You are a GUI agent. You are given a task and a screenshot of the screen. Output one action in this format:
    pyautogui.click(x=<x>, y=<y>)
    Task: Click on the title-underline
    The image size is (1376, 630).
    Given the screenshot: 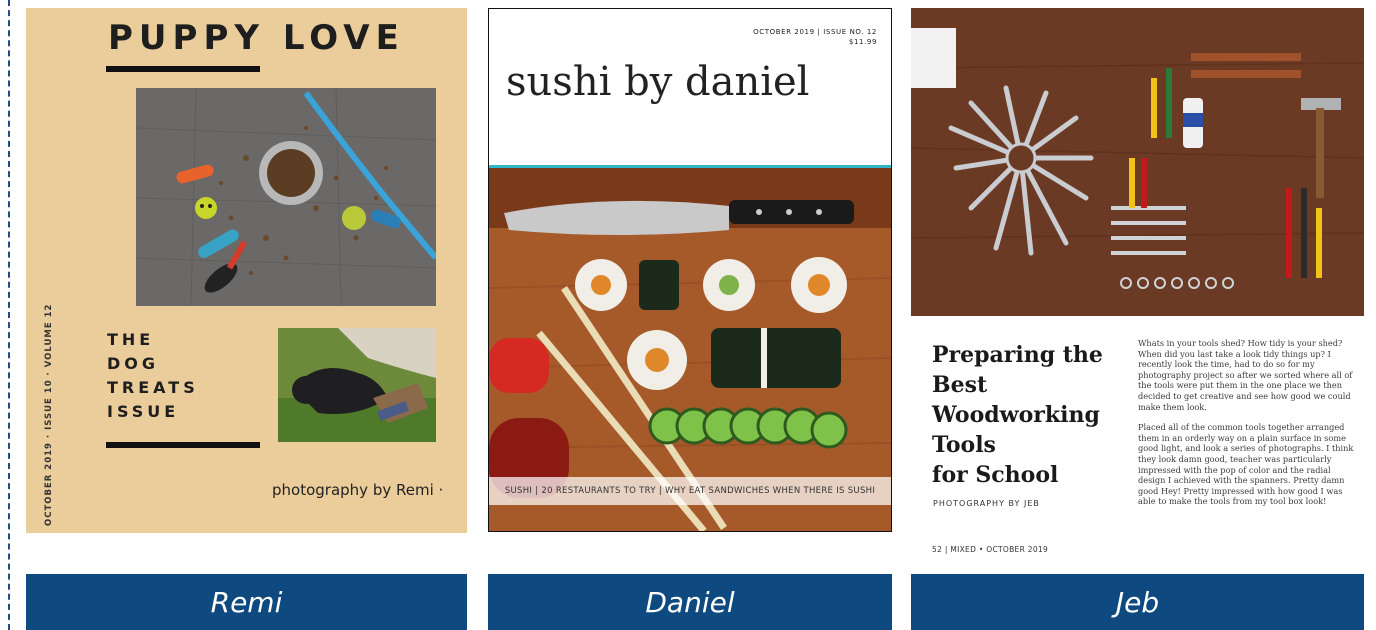 What is the action you would take?
    pyautogui.click(x=183, y=69)
    